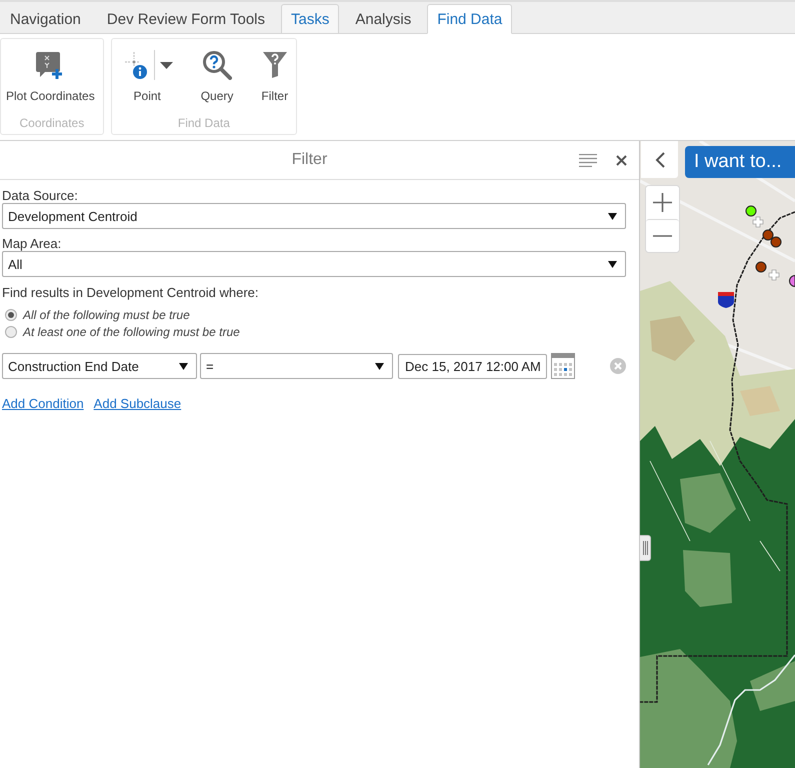  What do you see at coordinates (472, 366) in the screenshot?
I see `date-field: Dec 15, 2017 12:00 AM` at bounding box center [472, 366].